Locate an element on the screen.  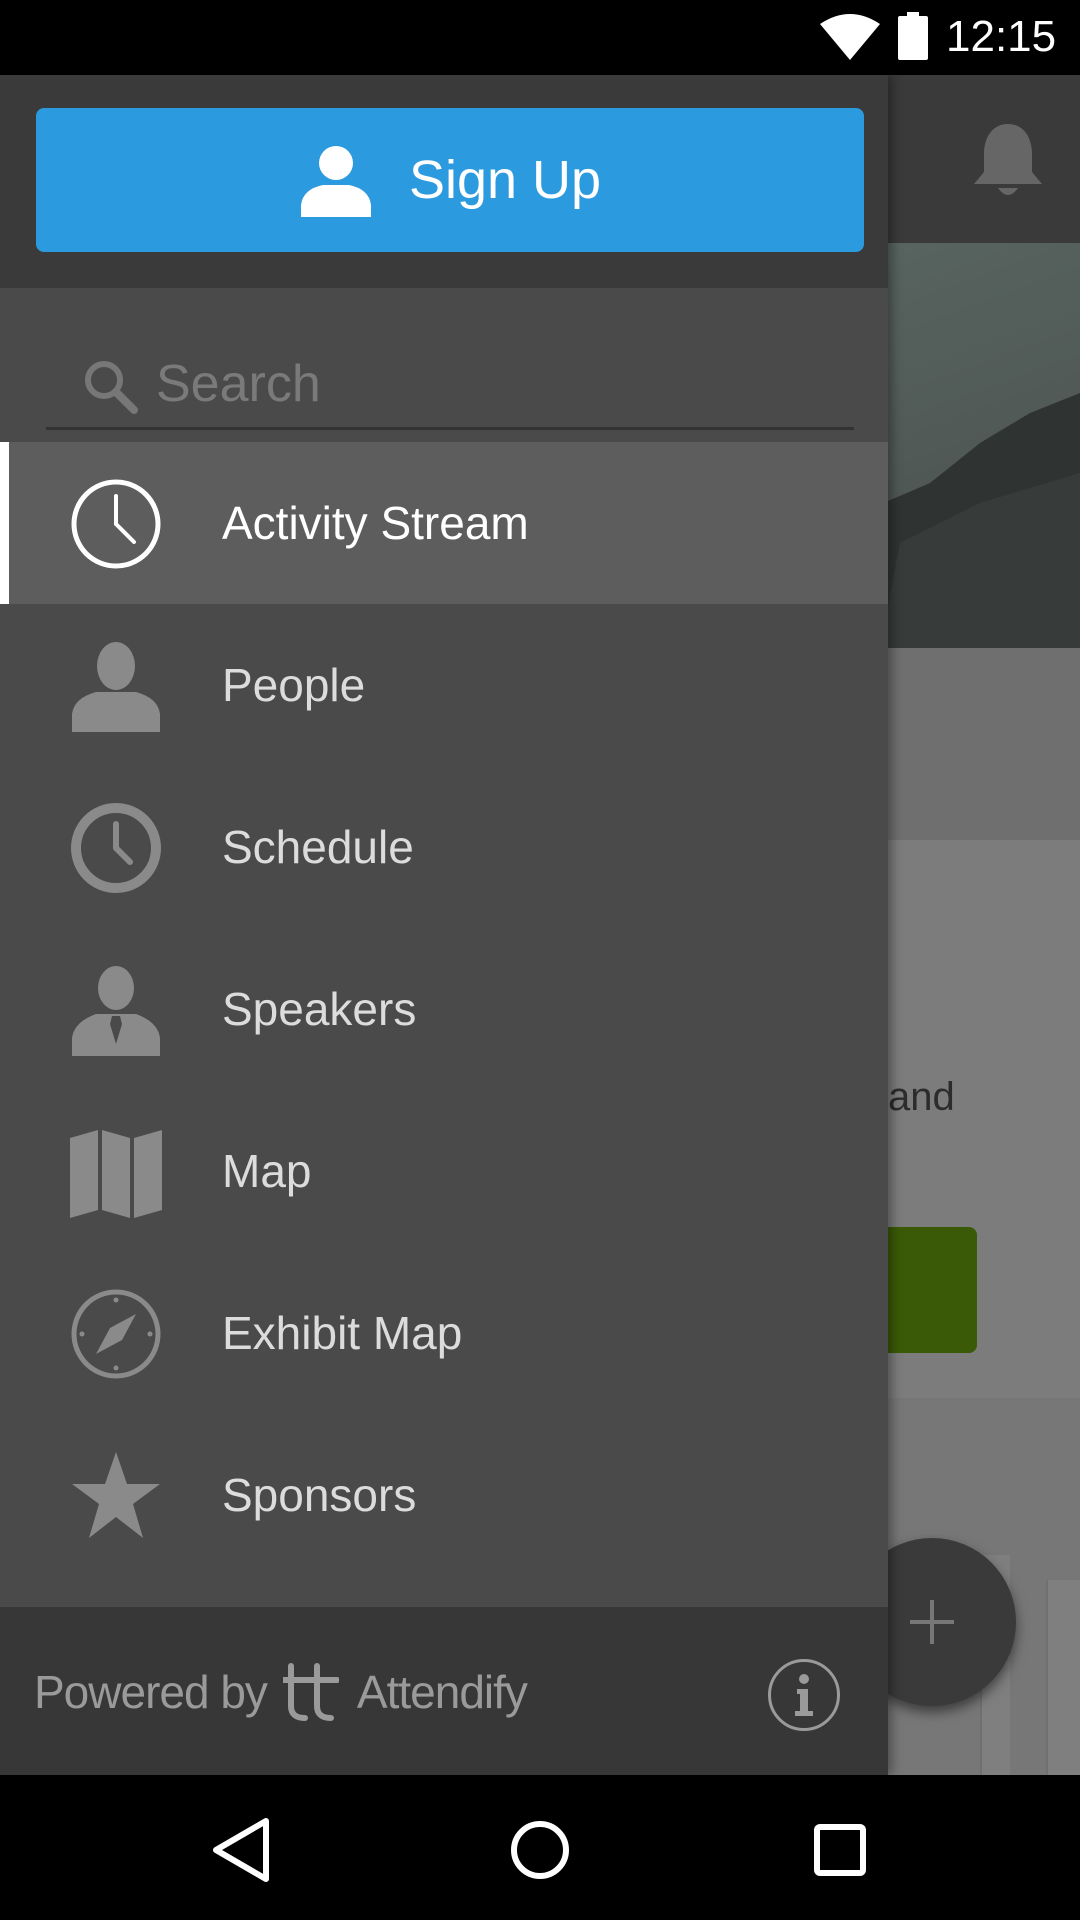
search-box is located at coordinates (450, 385).